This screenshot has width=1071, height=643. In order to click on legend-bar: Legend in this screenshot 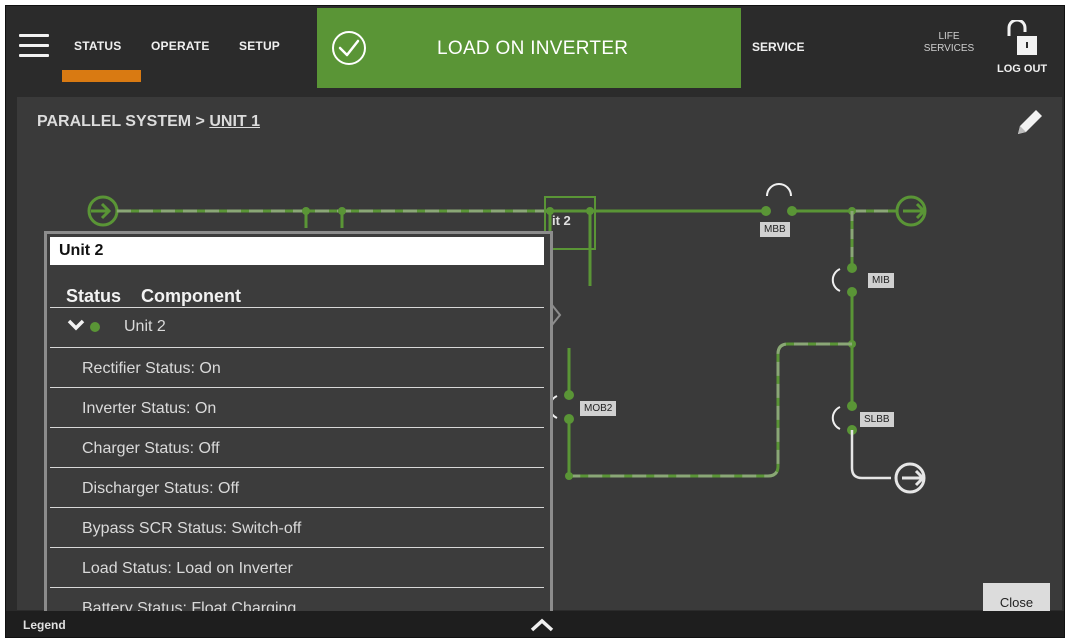, I will do `click(535, 624)`.